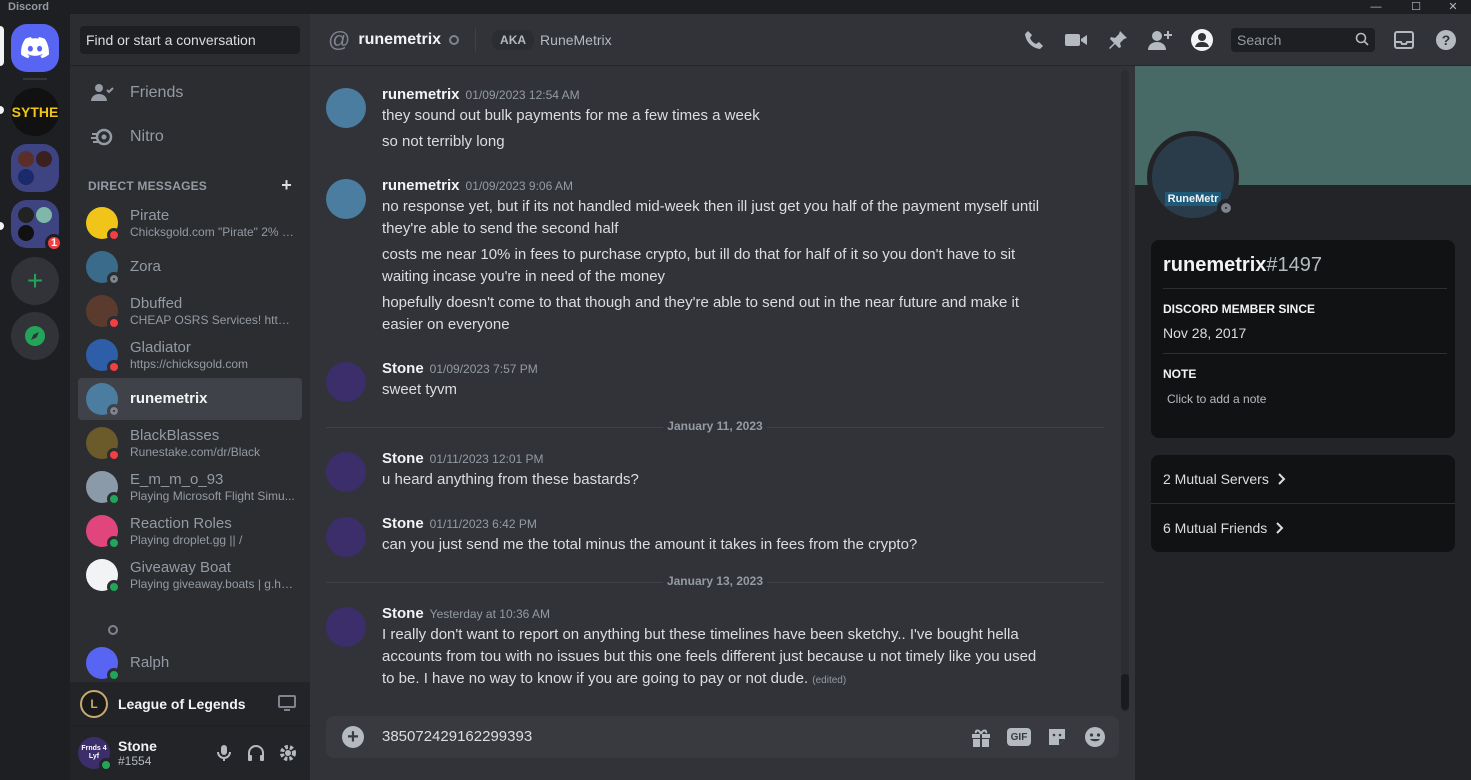  I want to click on minimize-button: —, so click(1376, 7).